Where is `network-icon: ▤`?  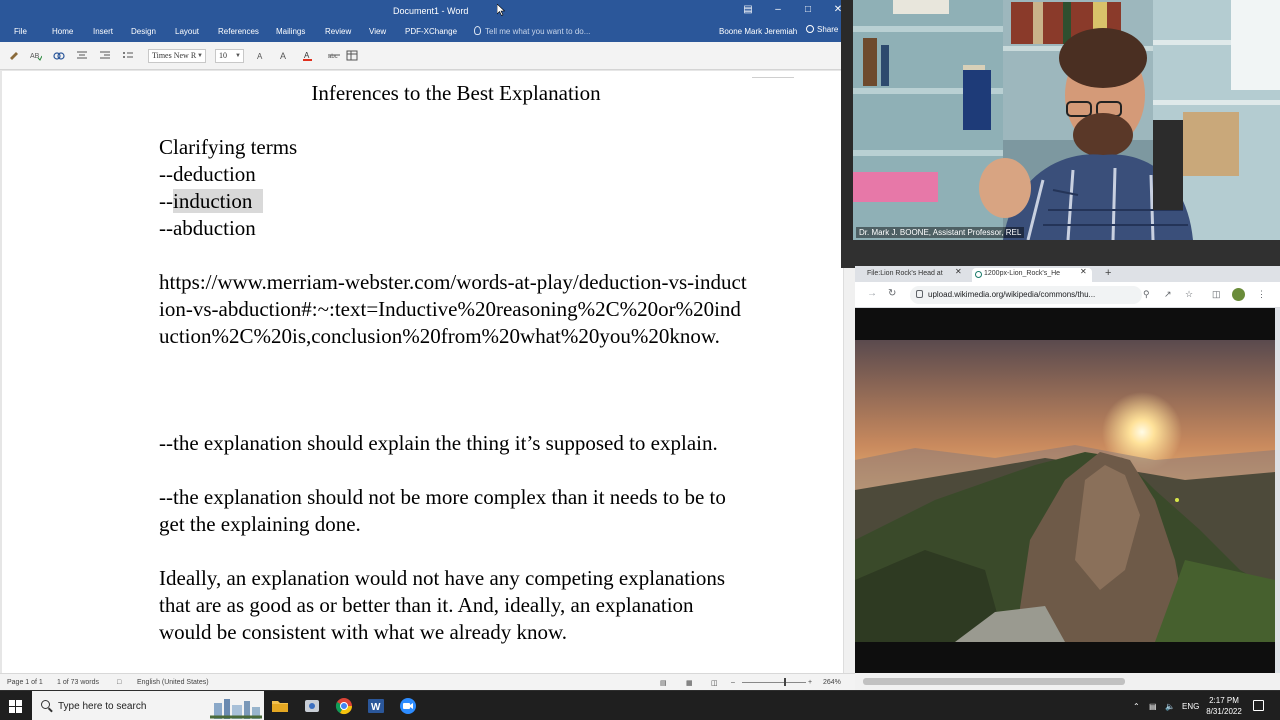
network-icon: ▤ is located at coordinates (1153, 706).